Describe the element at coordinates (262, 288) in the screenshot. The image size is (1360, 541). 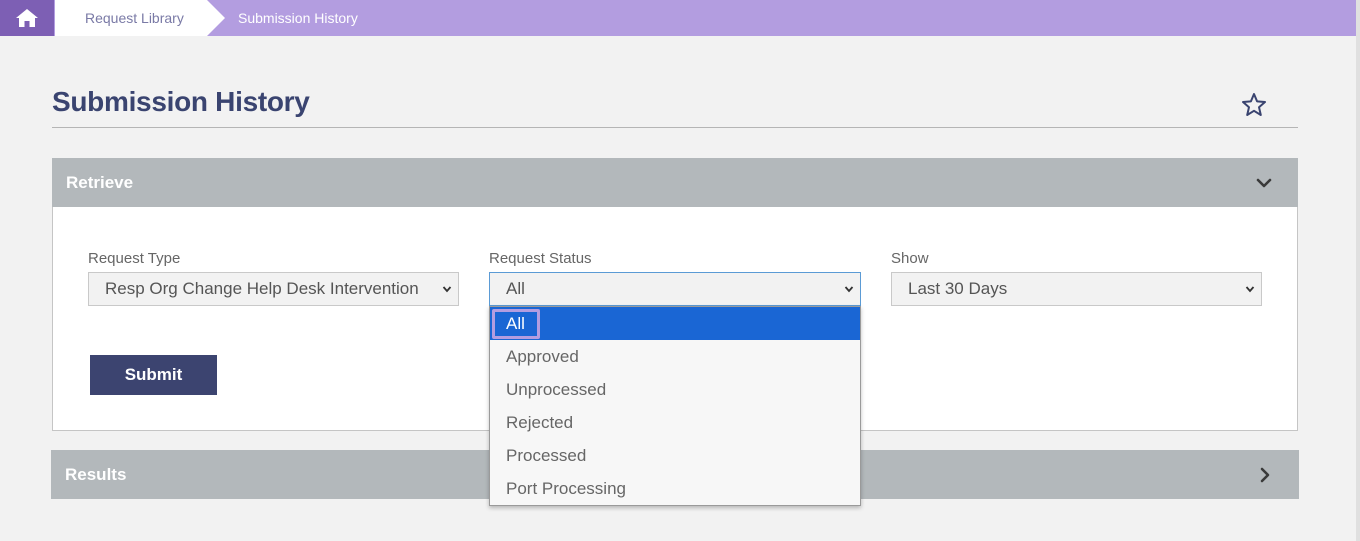
I see `request-type-value: Resp Org Change Help Desk Intervention` at that location.